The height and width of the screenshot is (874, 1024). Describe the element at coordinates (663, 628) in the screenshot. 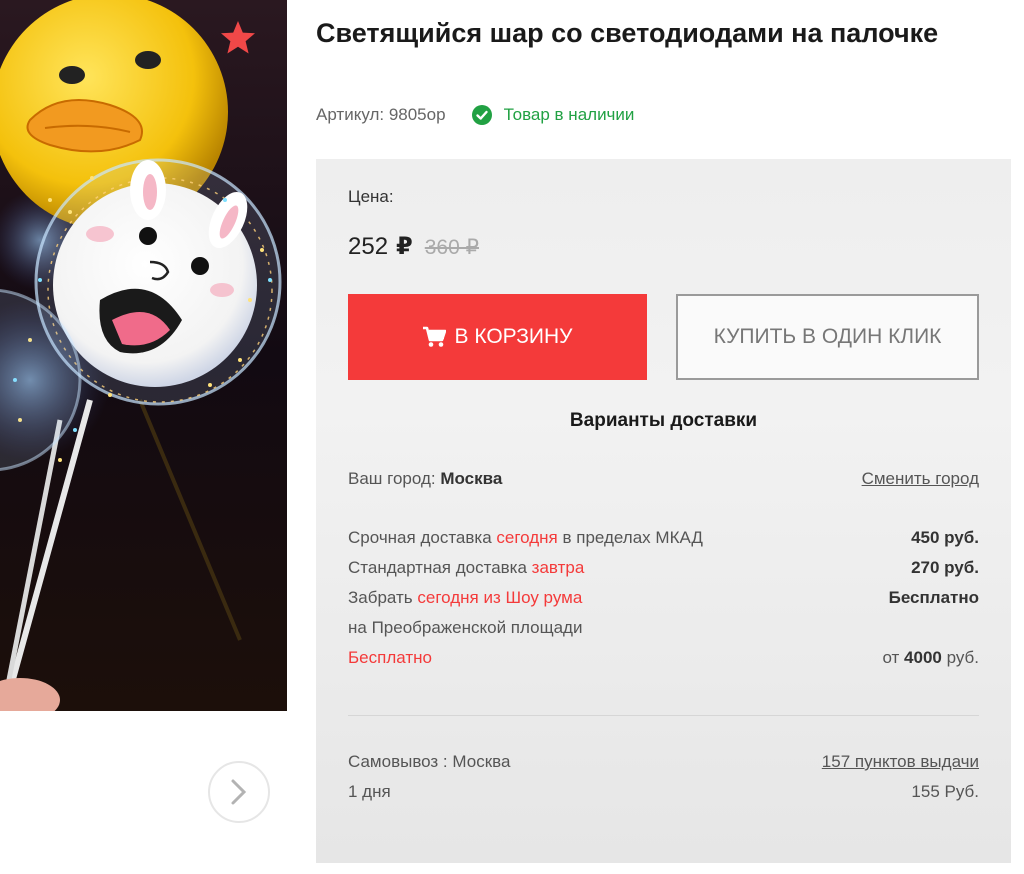

I see `showroom-address-row: на Преображенской площади` at that location.